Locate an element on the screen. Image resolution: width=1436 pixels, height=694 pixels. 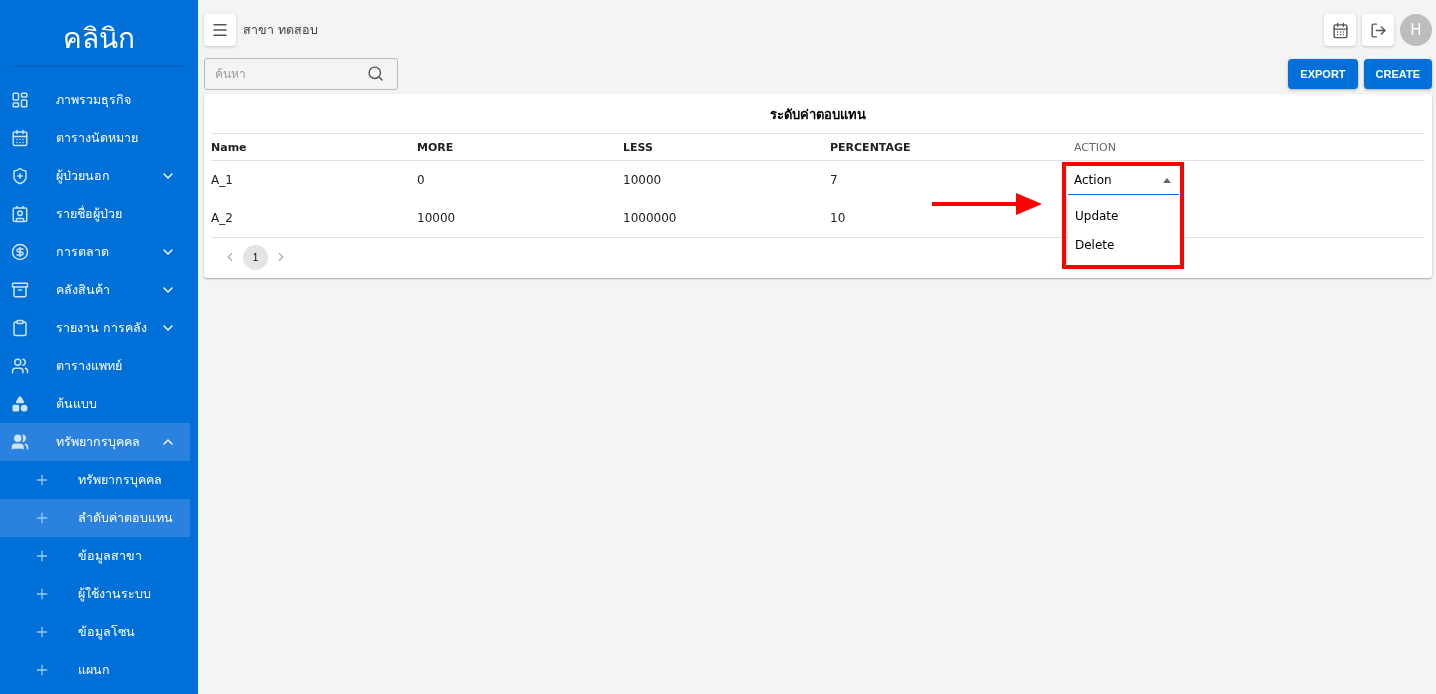
column-header: Name is located at coordinates (314, 147).